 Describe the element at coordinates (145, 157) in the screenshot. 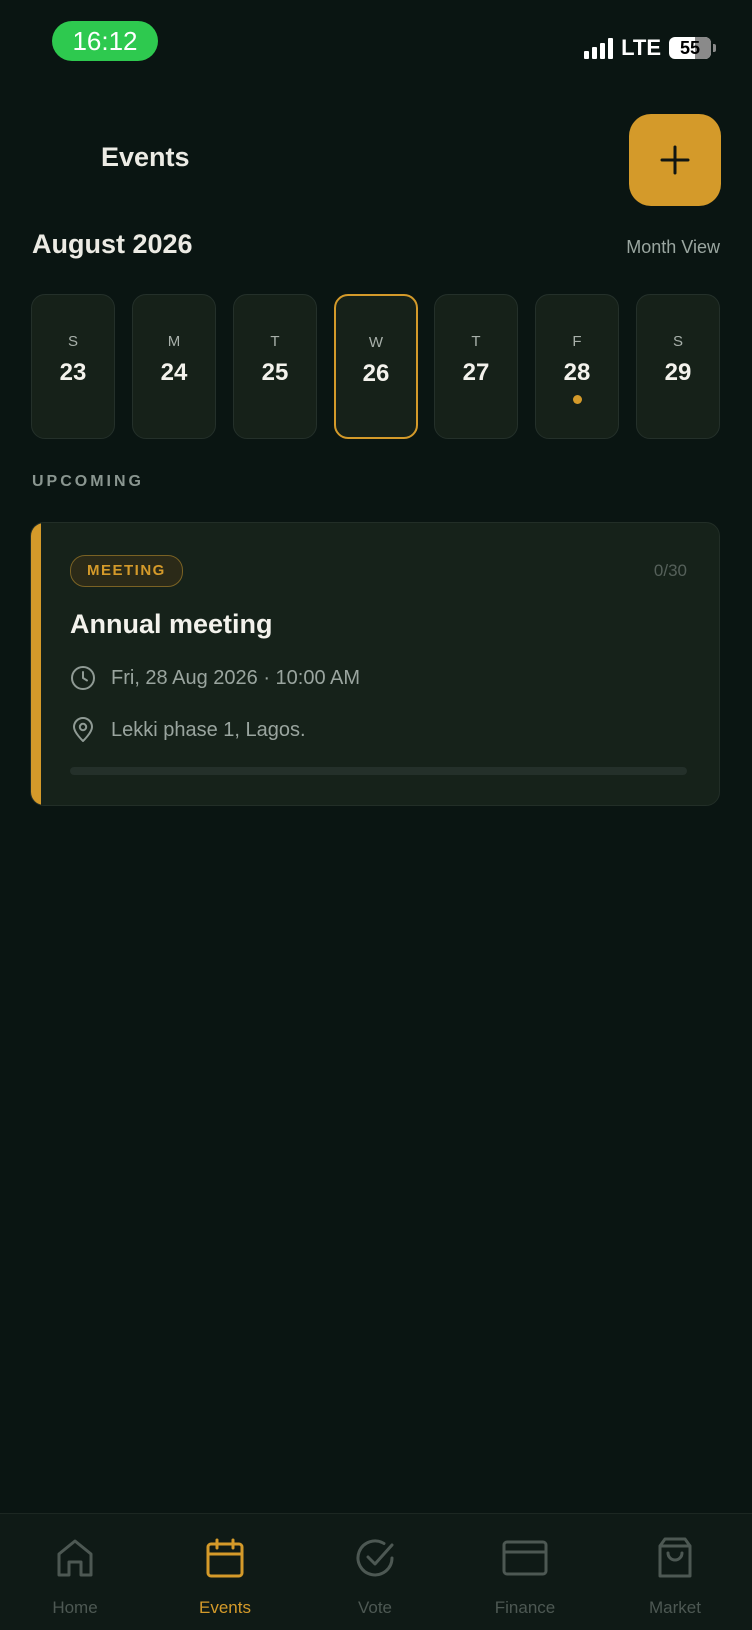

I see `page-title: Events` at that location.